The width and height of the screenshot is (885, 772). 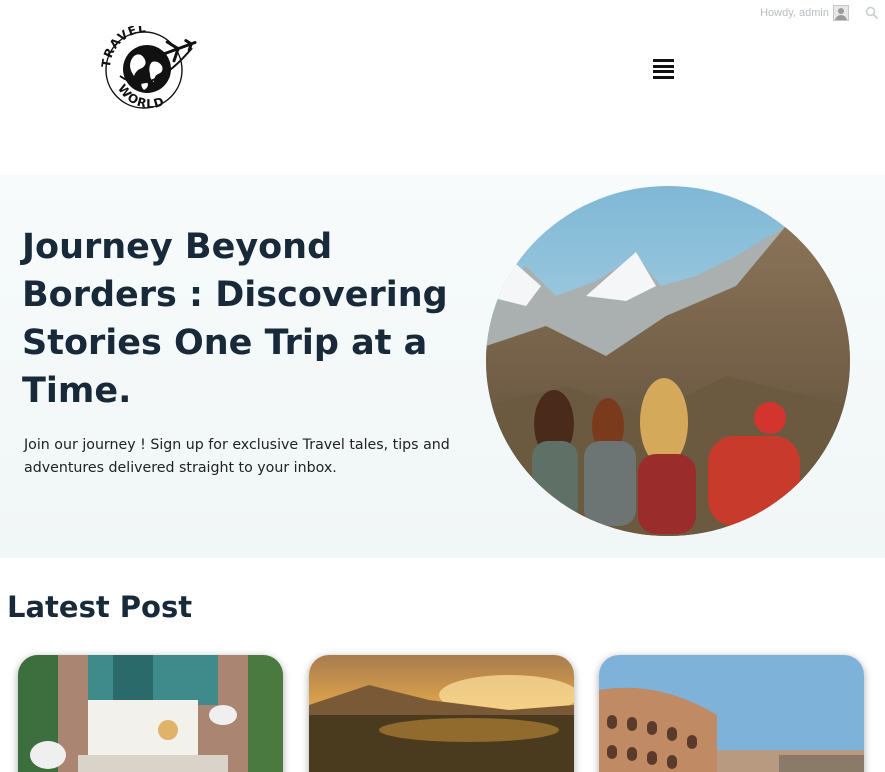 I want to click on site-logo: TRAVEL WORLD, so click(x=149, y=67).